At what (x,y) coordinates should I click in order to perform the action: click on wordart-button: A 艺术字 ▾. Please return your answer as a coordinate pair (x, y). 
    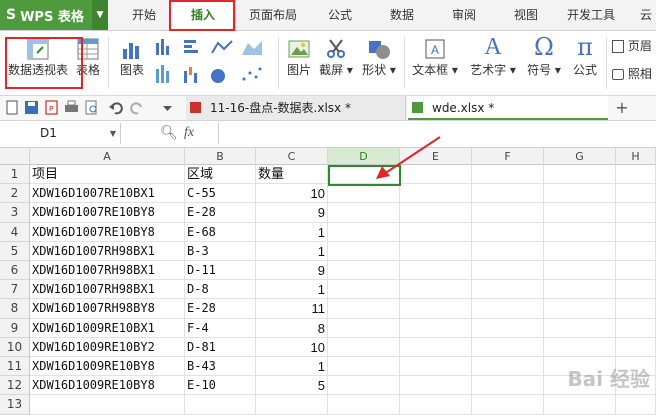
    Looking at the image, I should click on (493, 55).